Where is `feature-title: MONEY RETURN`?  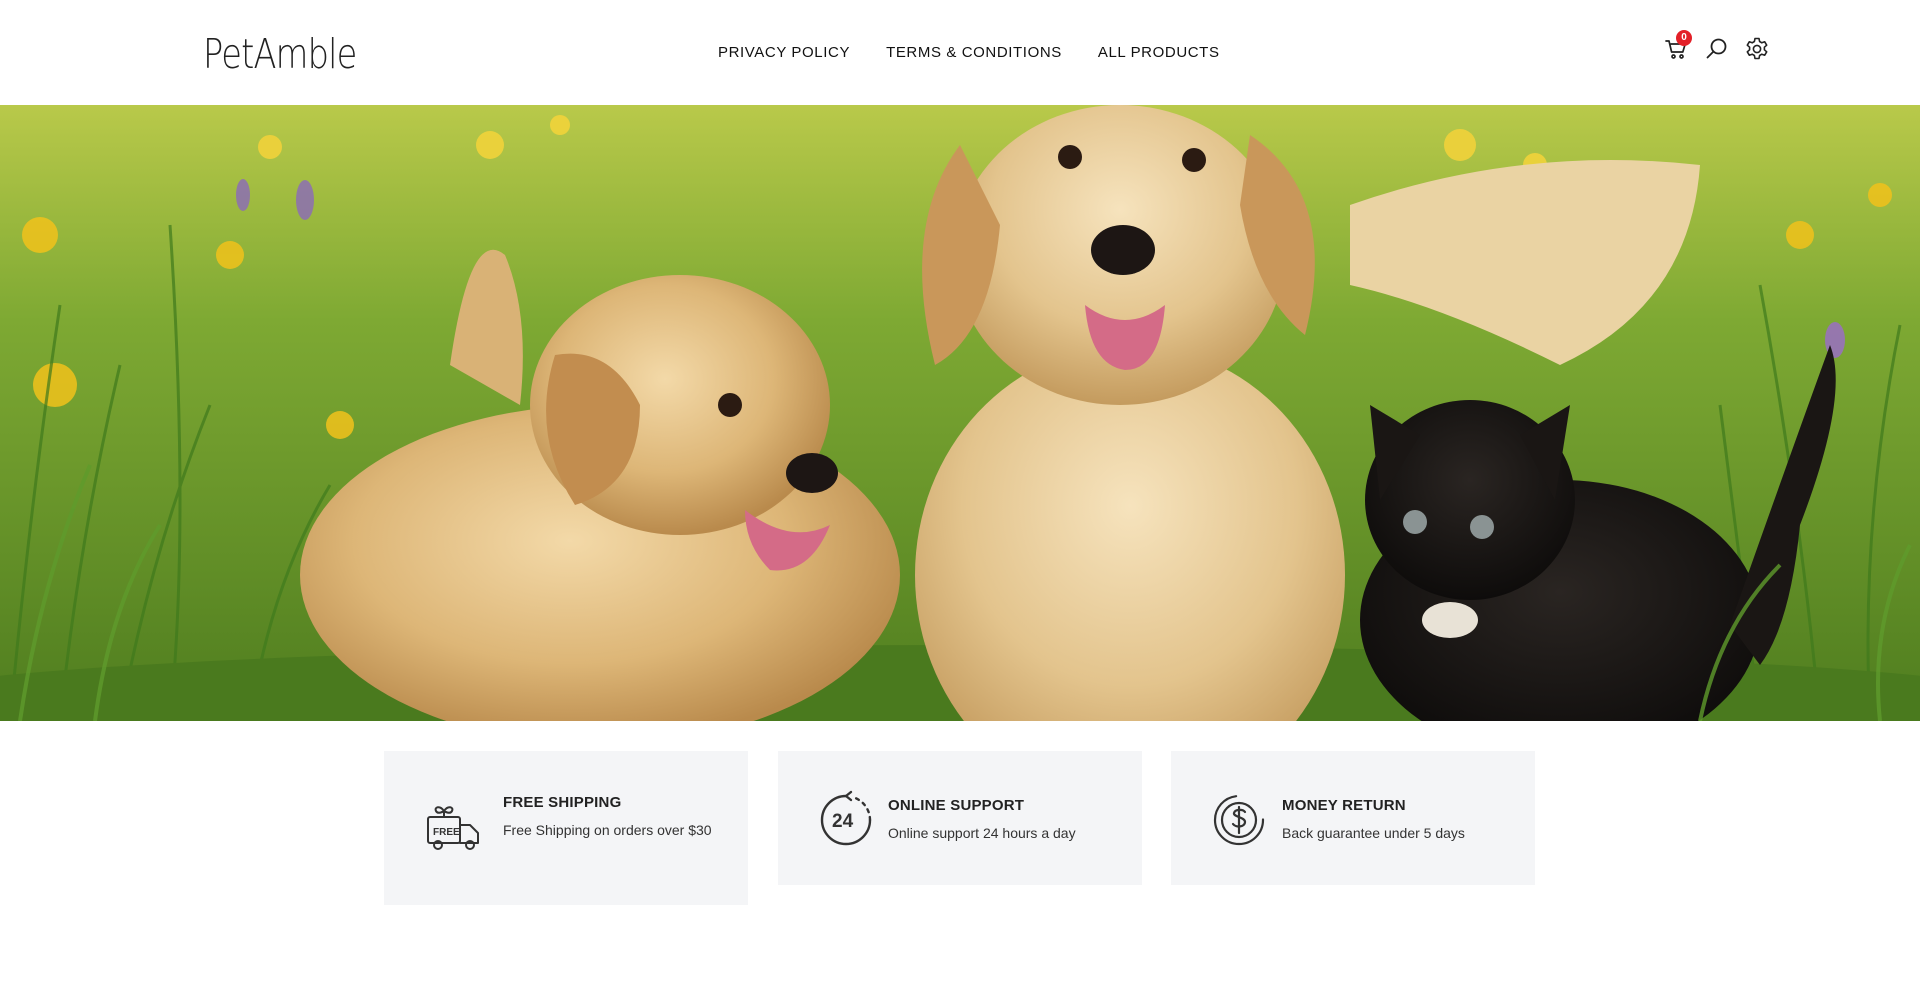 feature-title: MONEY RETURN is located at coordinates (1344, 805).